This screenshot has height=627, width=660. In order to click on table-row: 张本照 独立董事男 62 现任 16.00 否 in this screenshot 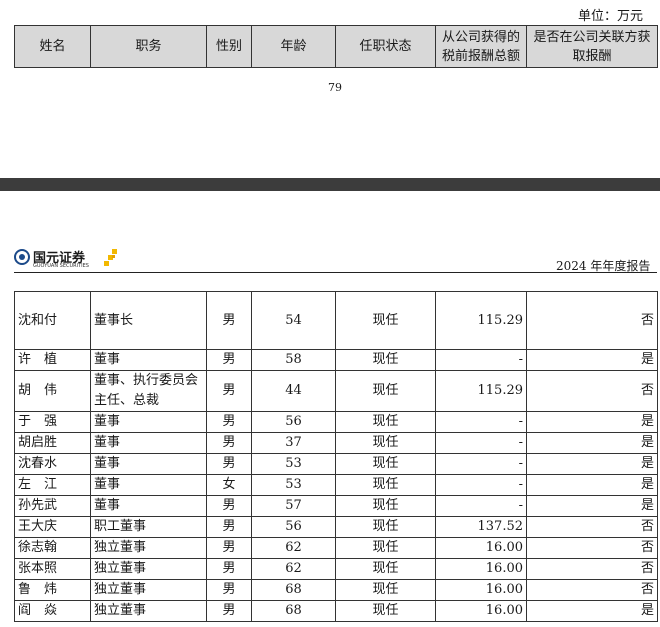, I will do `click(336, 569)`.